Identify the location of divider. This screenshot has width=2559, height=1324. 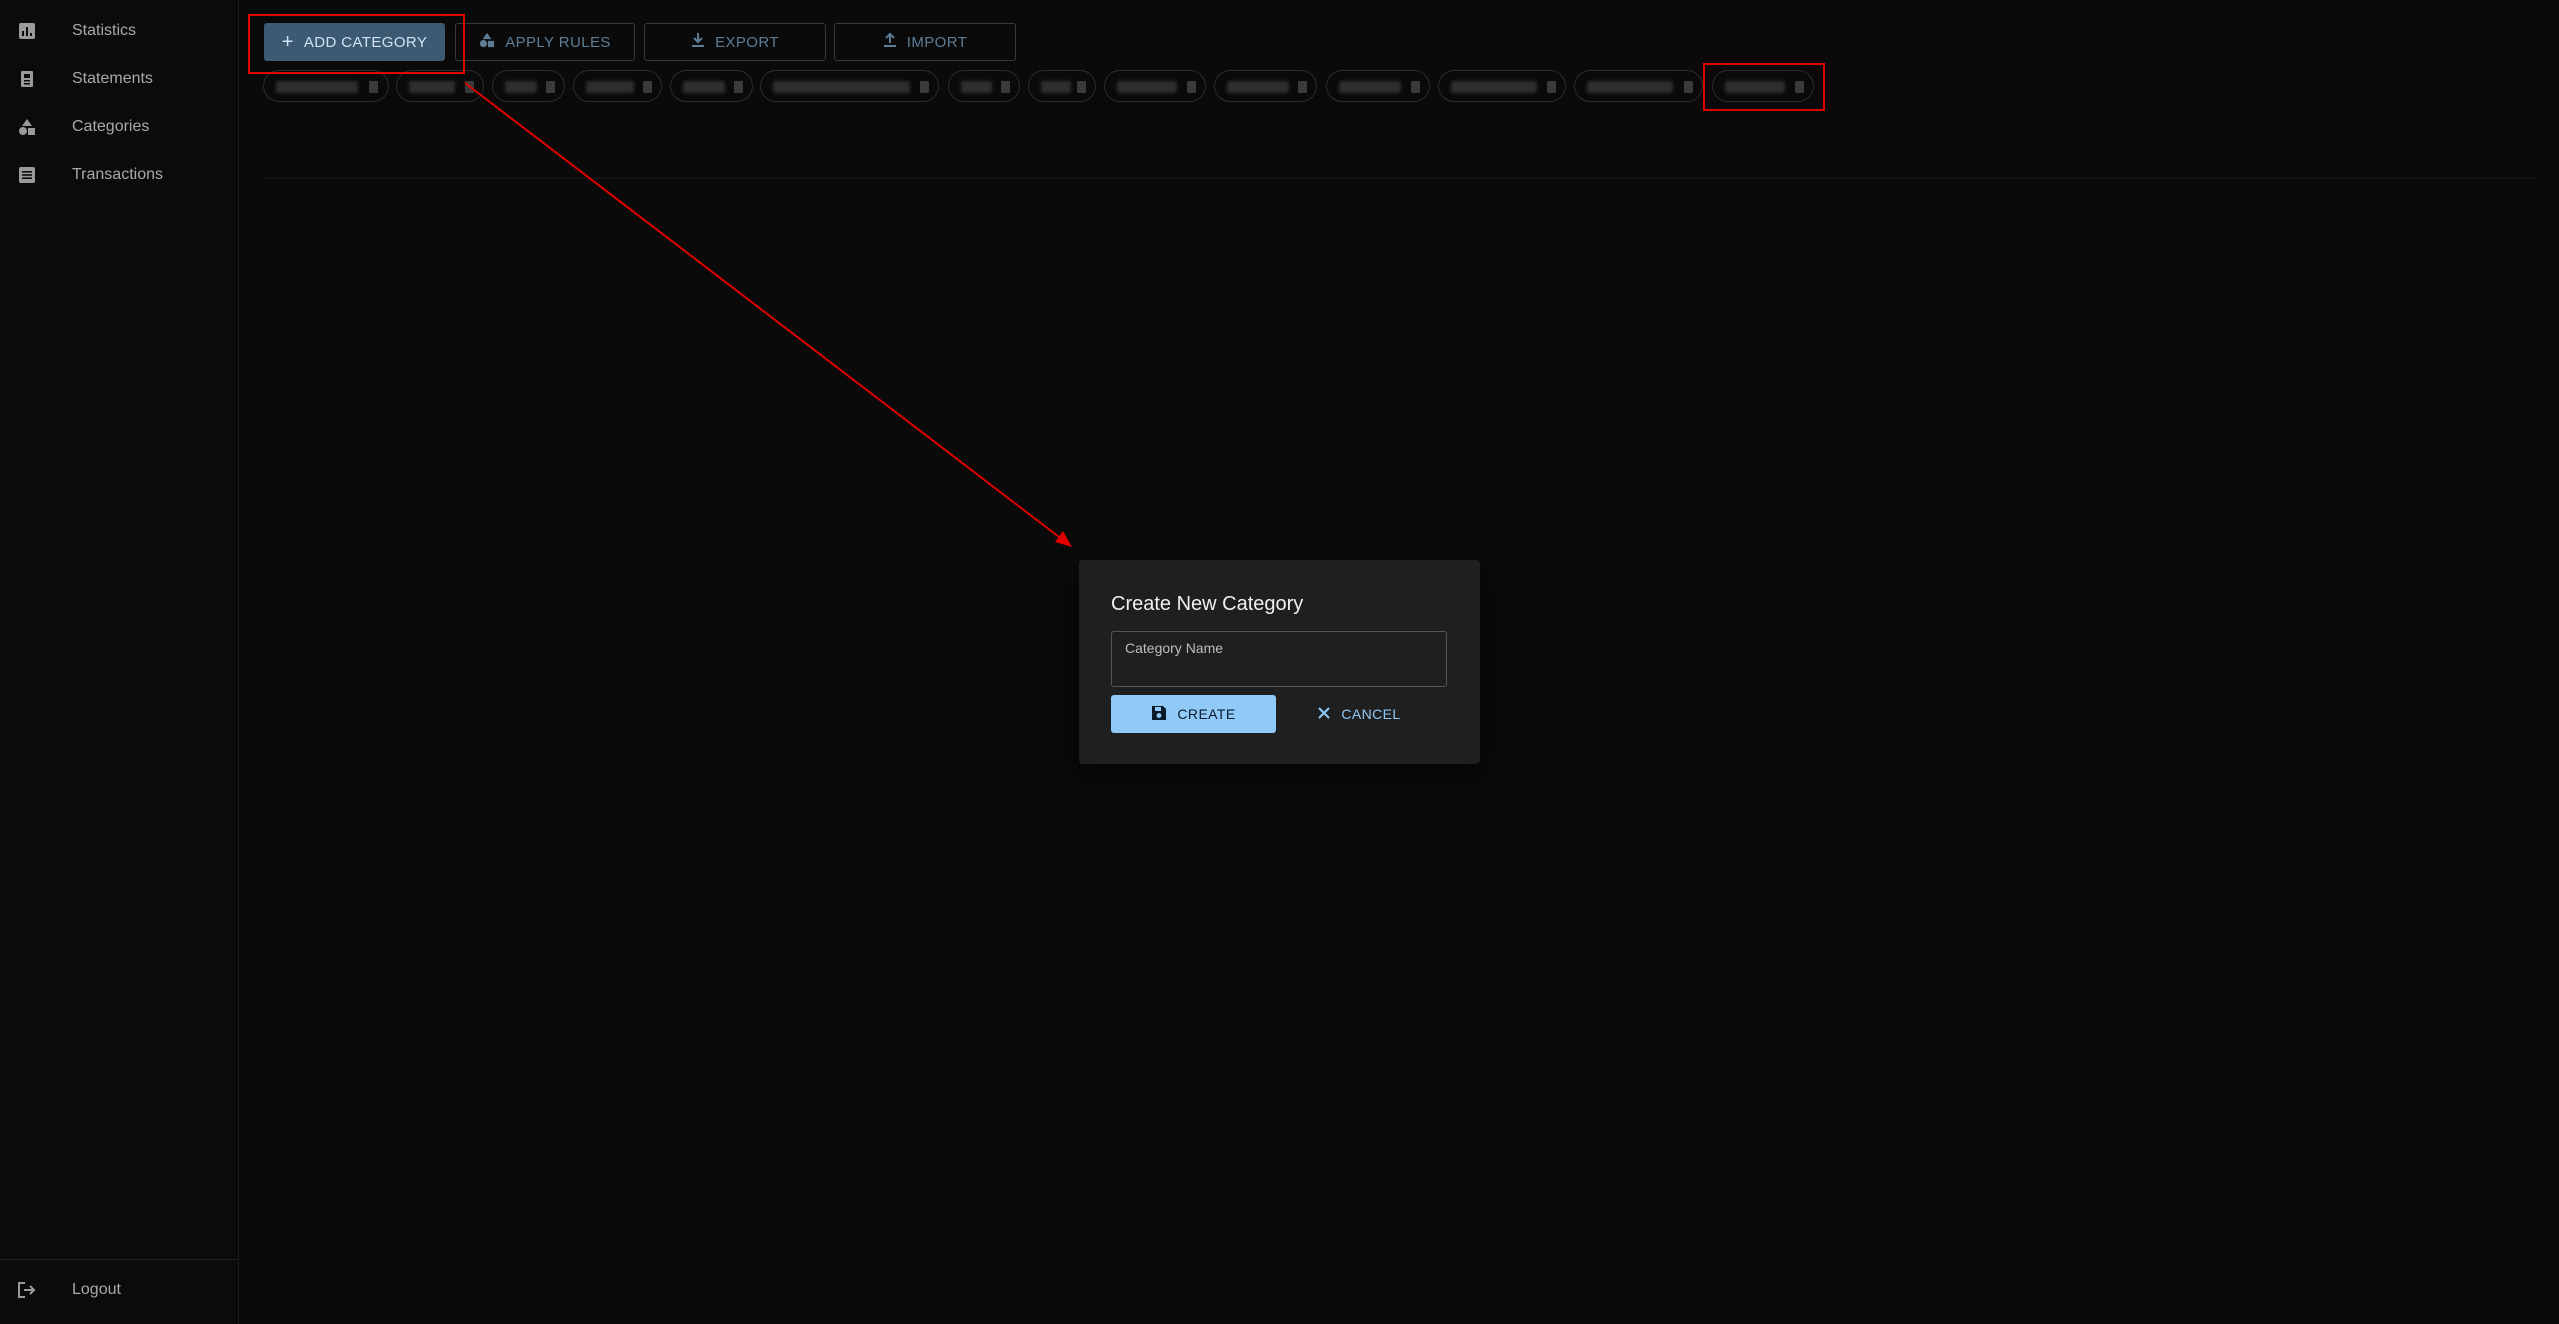
(119, 1259).